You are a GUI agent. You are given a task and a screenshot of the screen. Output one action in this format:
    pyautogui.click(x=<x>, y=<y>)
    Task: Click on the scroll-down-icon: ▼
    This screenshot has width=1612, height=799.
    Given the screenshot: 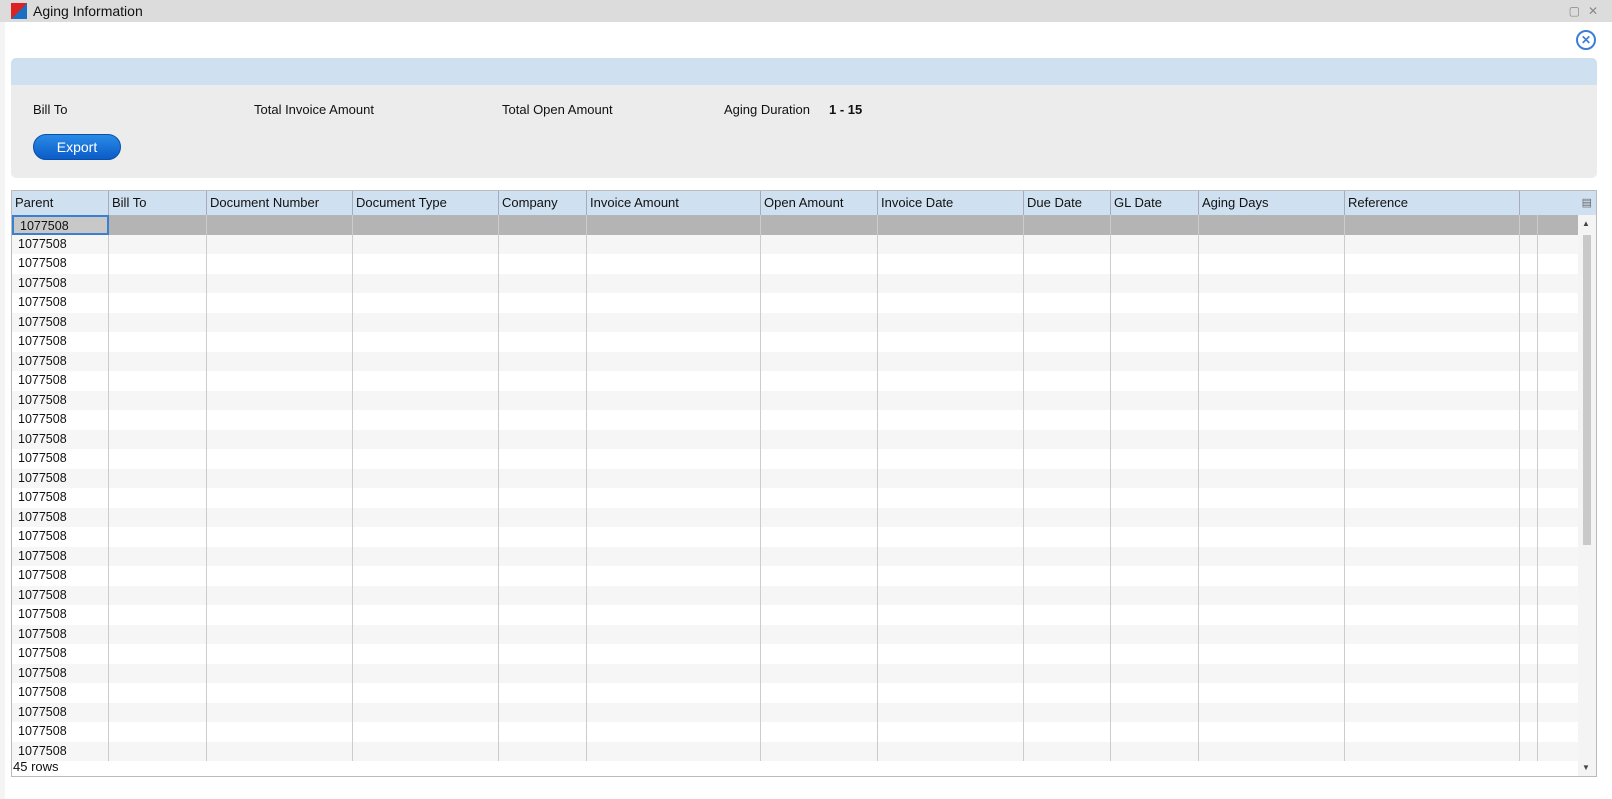 What is the action you would take?
    pyautogui.click(x=1586, y=767)
    